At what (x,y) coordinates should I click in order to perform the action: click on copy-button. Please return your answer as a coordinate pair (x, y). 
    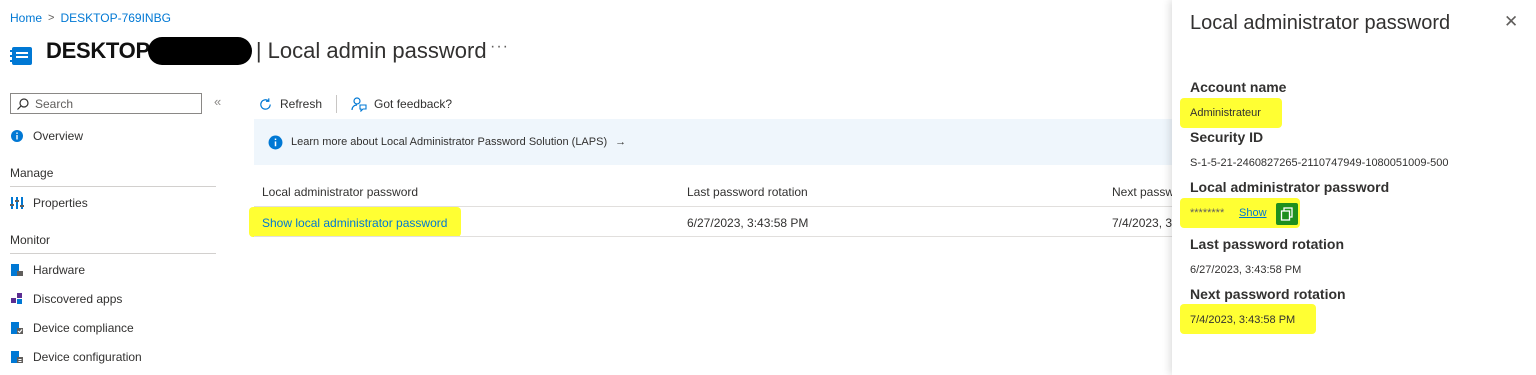
    Looking at the image, I should click on (1287, 214).